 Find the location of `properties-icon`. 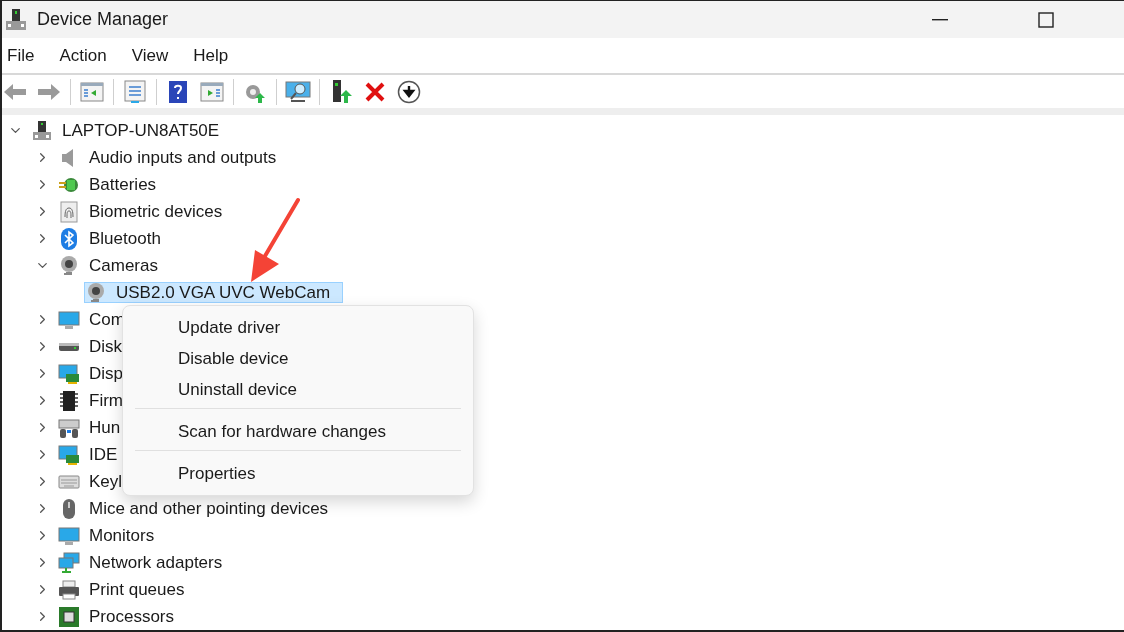

properties-icon is located at coordinates (135, 91).